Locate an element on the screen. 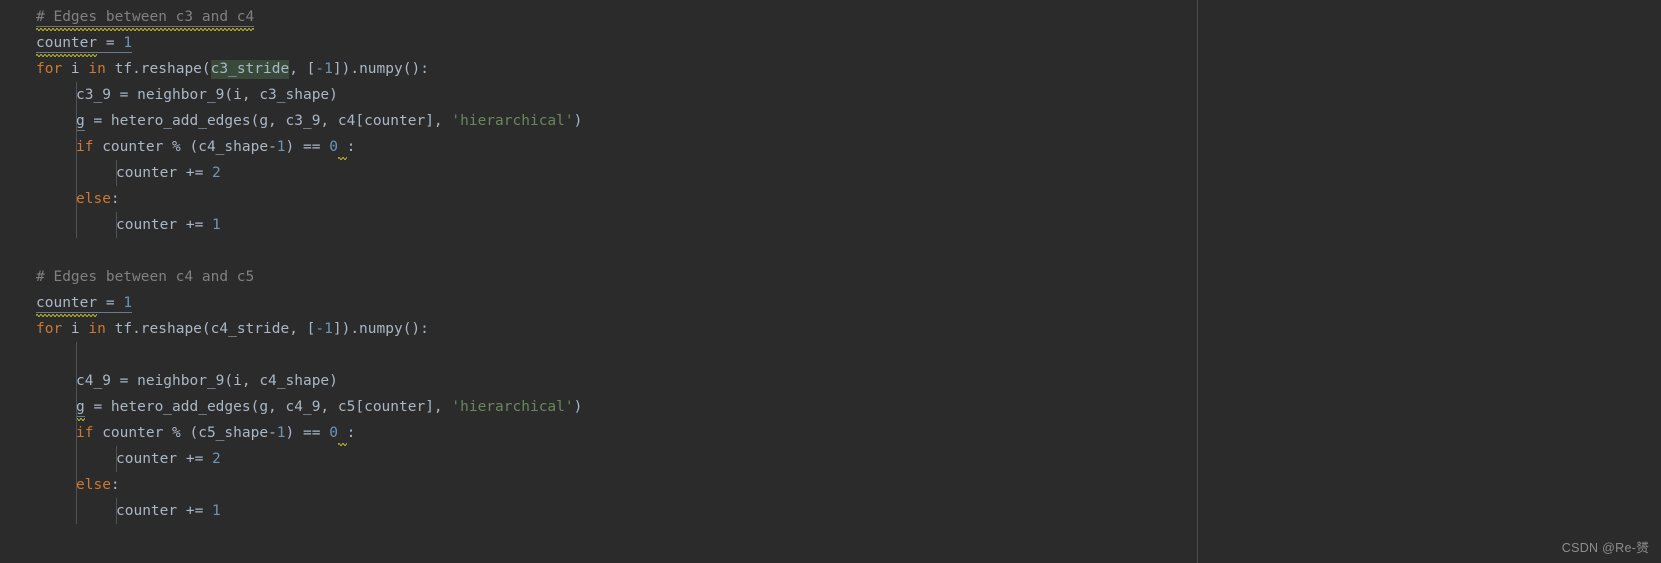 This screenshot has height=563, width=1661. code-line: # Edges between c3 and c4 is located at coordinates (291, 17).